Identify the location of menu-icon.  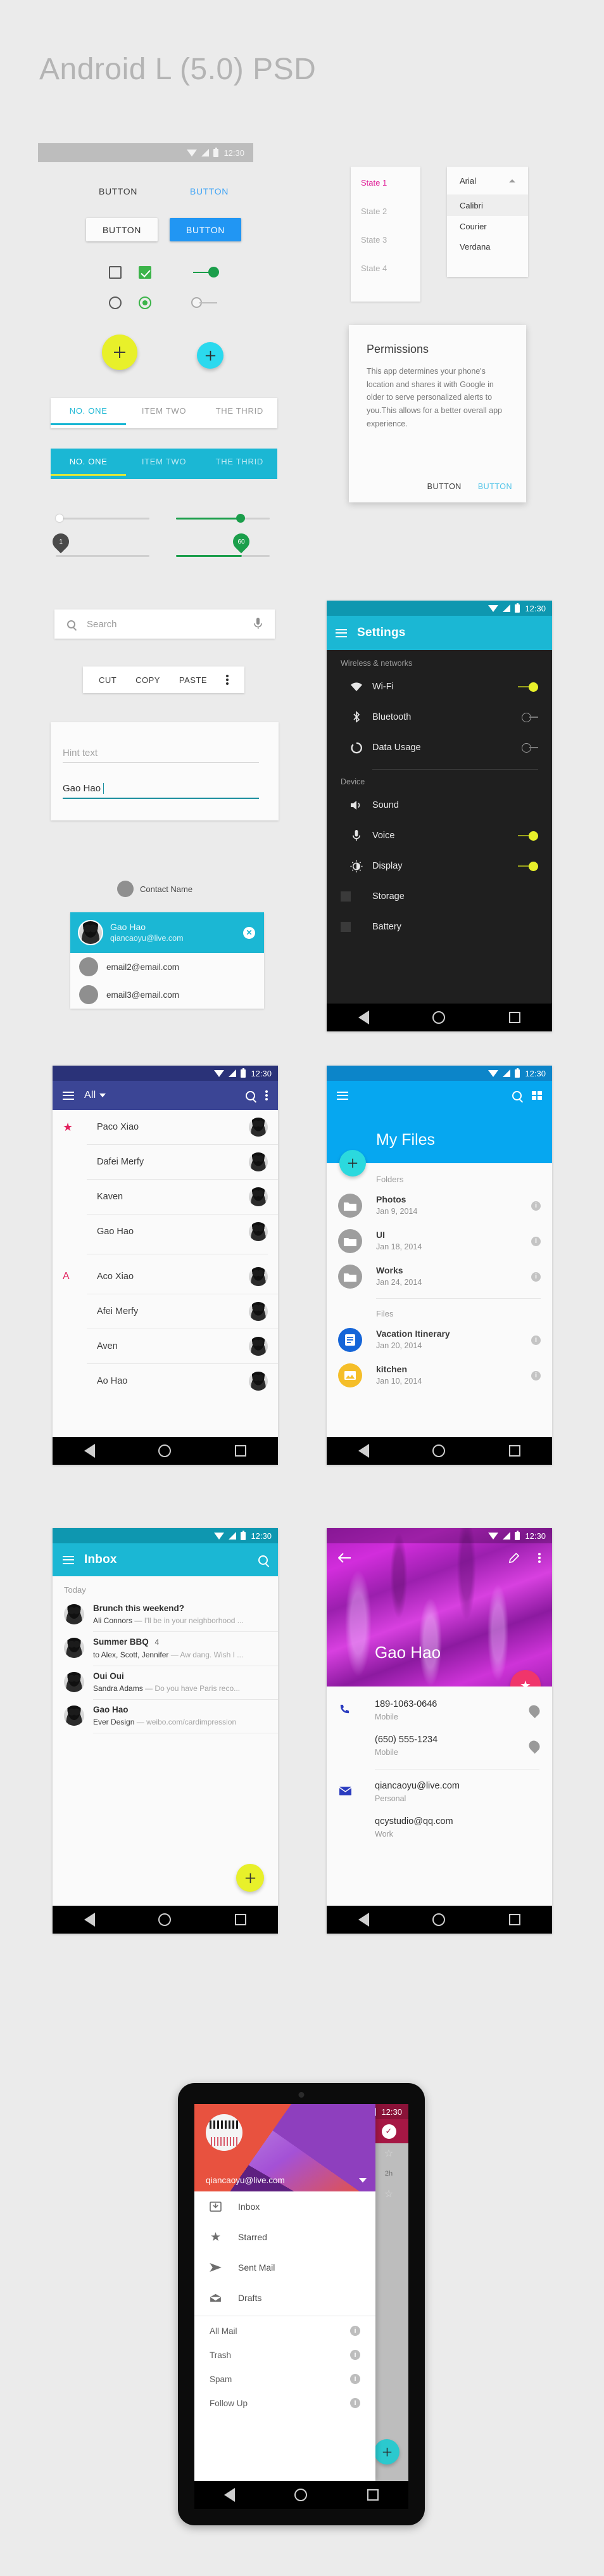
(341, 632).